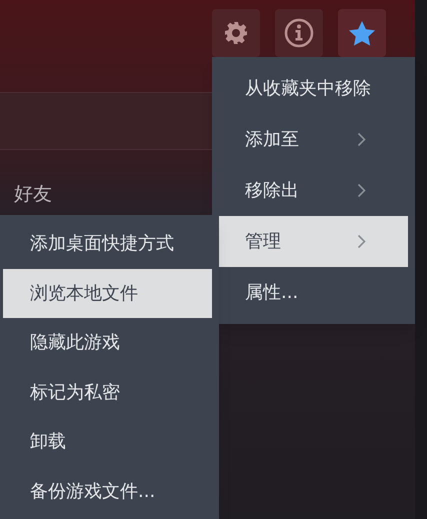  I want to click on star-icon, so click(362, 33).